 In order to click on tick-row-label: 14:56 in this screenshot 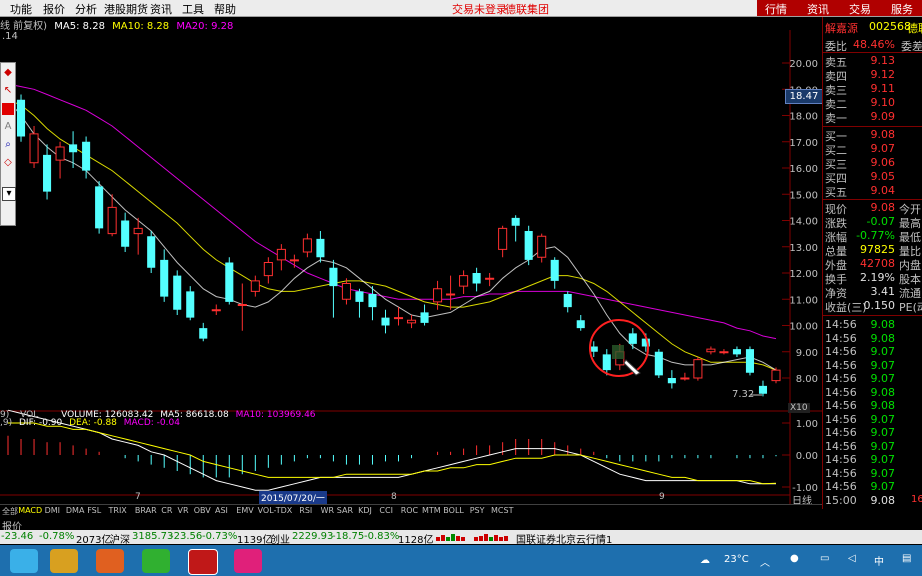, I will do `click(841, 473)`.